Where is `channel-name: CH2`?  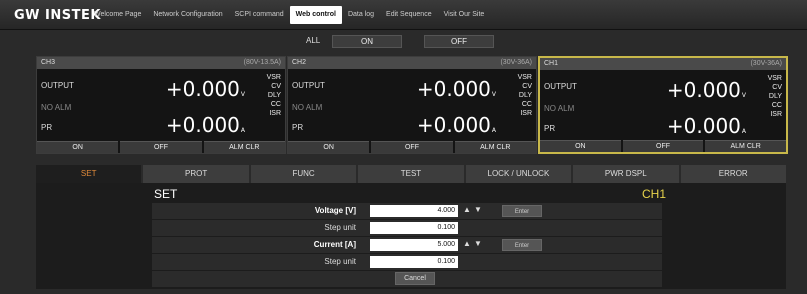
channel-name: CH2 is located at coordinates (299, 62).